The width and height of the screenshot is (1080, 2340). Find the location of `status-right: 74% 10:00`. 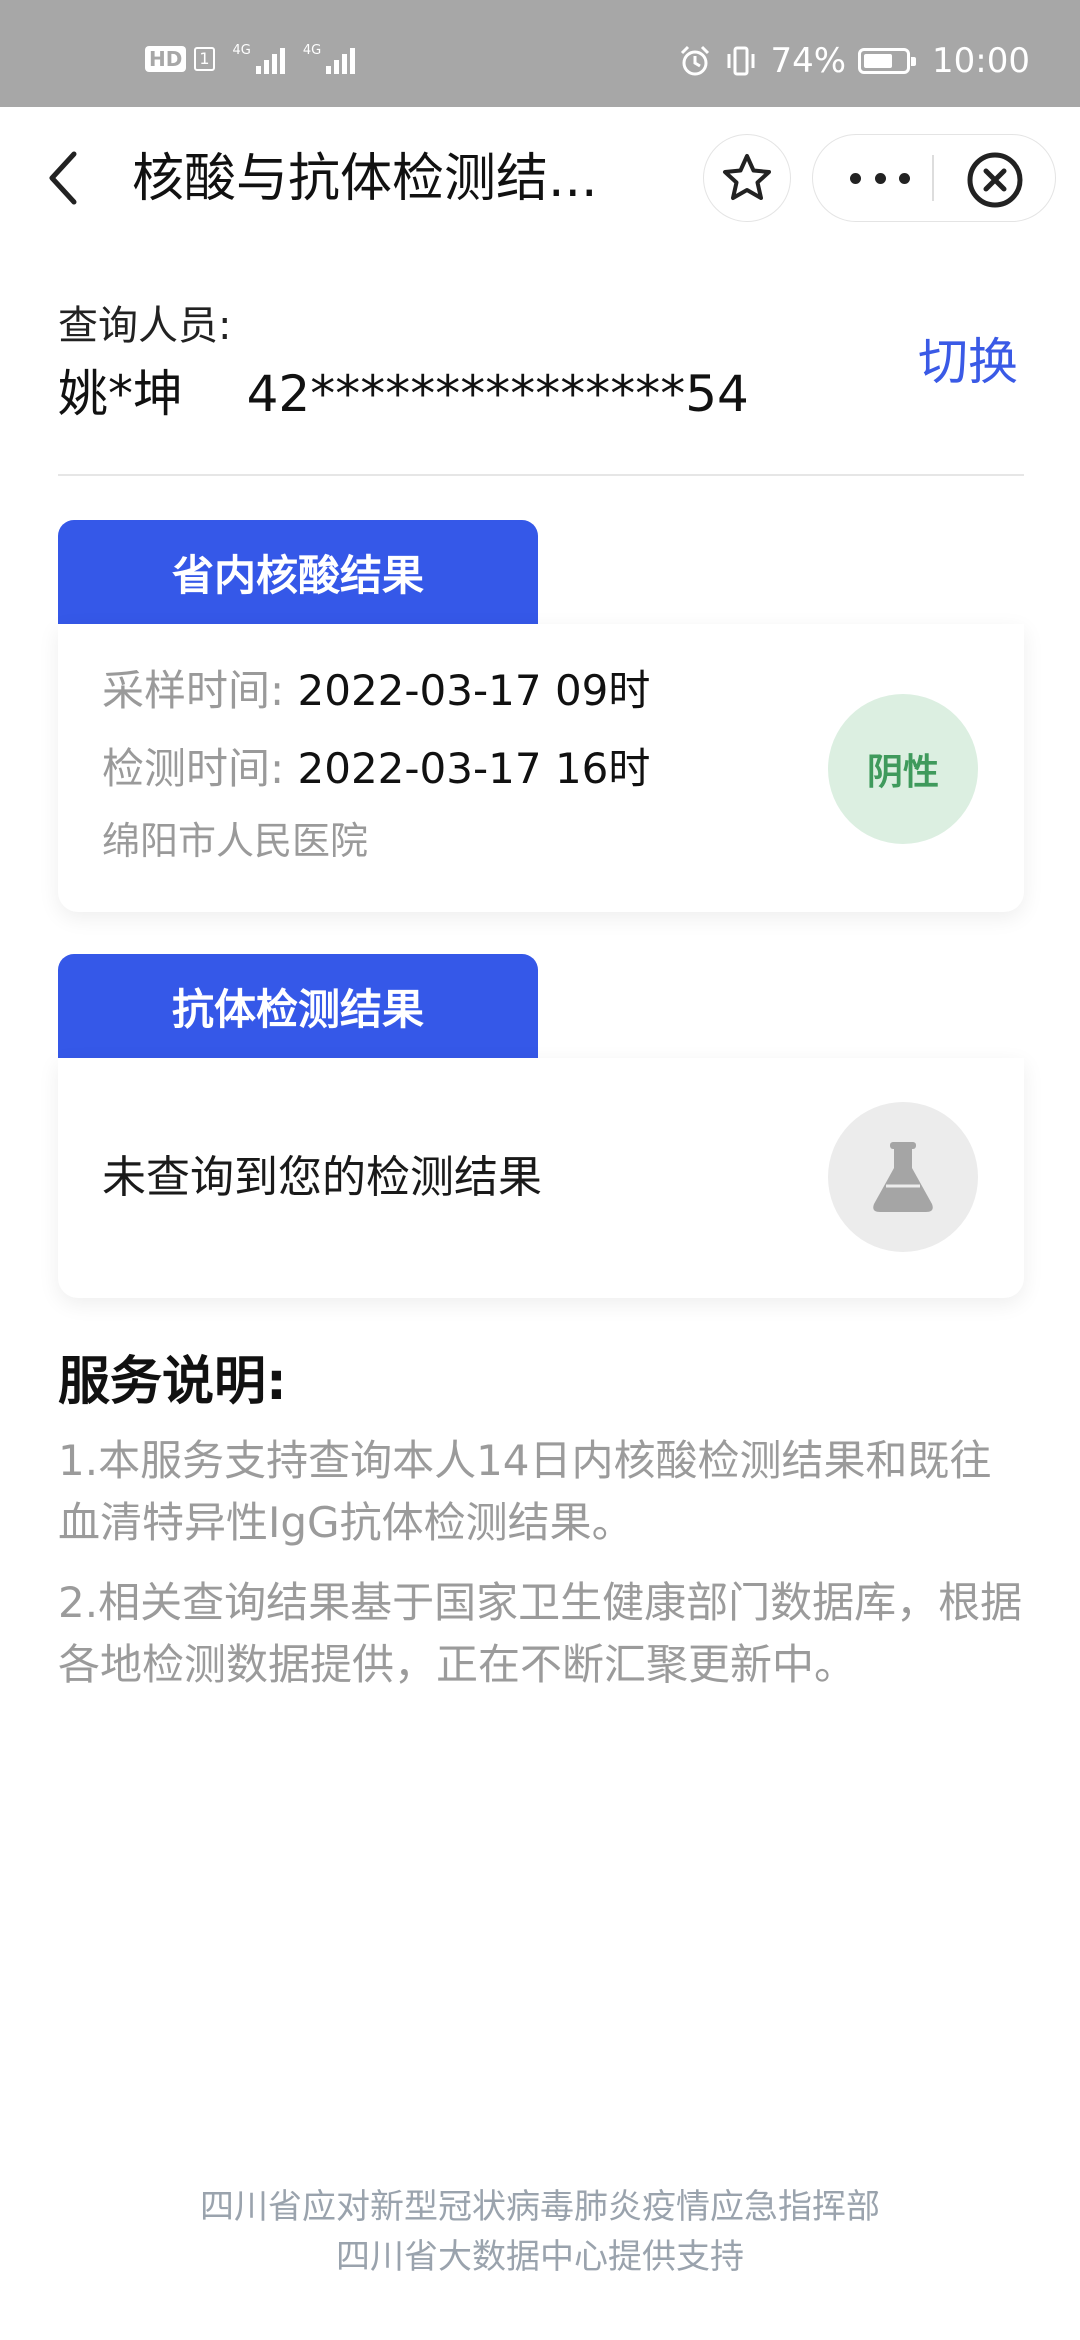

status-right: 74% 10:00 is located at coordinates (854, 61).